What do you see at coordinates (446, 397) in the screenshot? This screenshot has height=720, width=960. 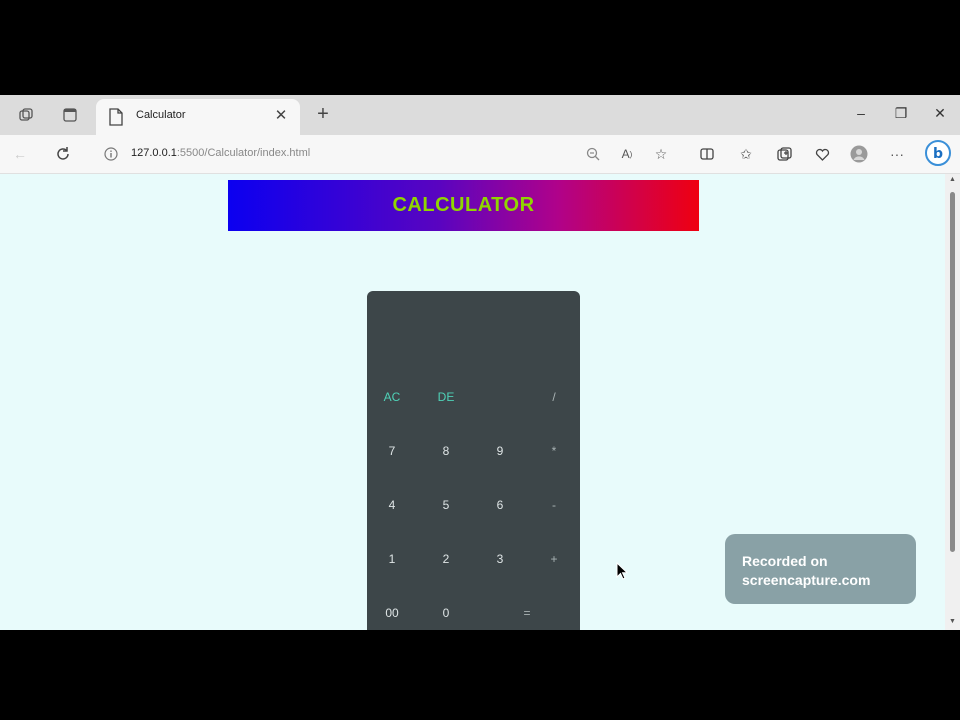 I see `key-delete: DE` at bounding box center [446, 397].